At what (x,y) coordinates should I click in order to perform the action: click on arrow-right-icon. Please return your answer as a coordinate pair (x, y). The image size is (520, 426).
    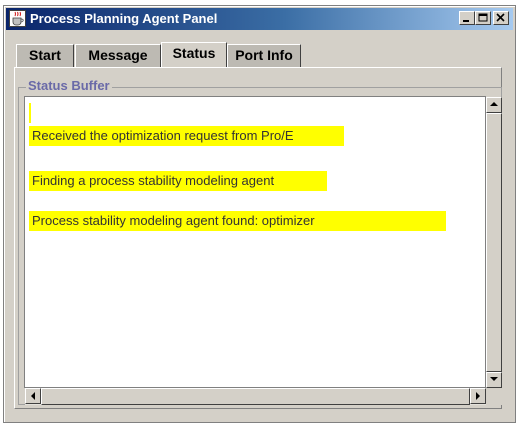
    Looking at the image, I should click on (478, 396).